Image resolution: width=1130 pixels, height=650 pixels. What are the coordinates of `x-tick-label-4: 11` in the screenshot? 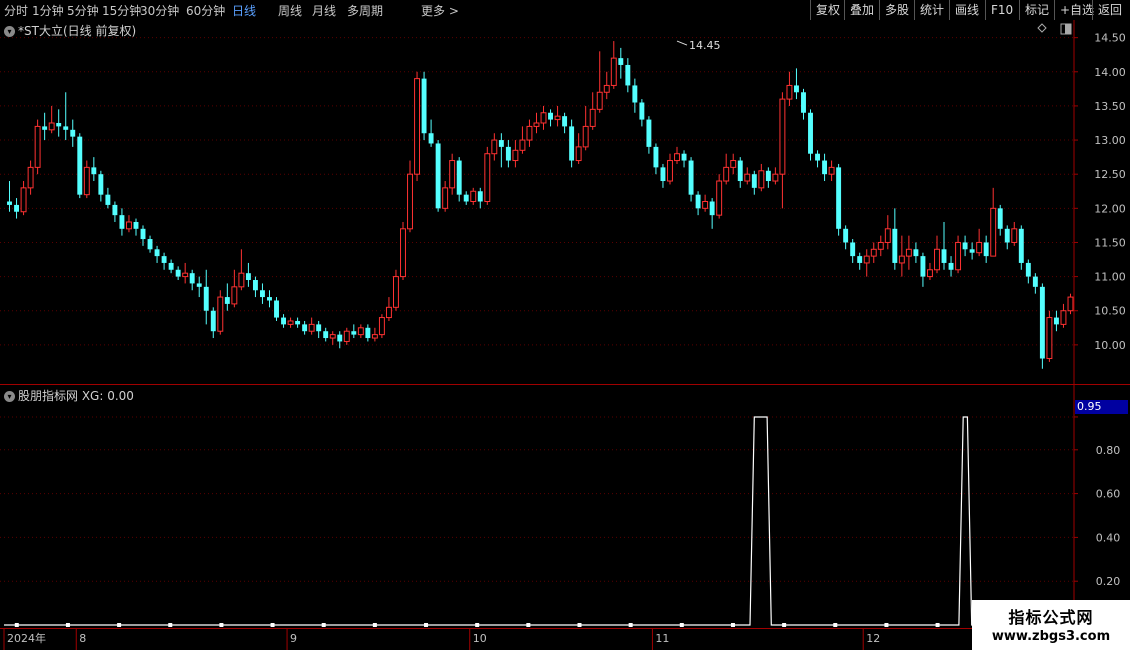 It's located at (662, 638).